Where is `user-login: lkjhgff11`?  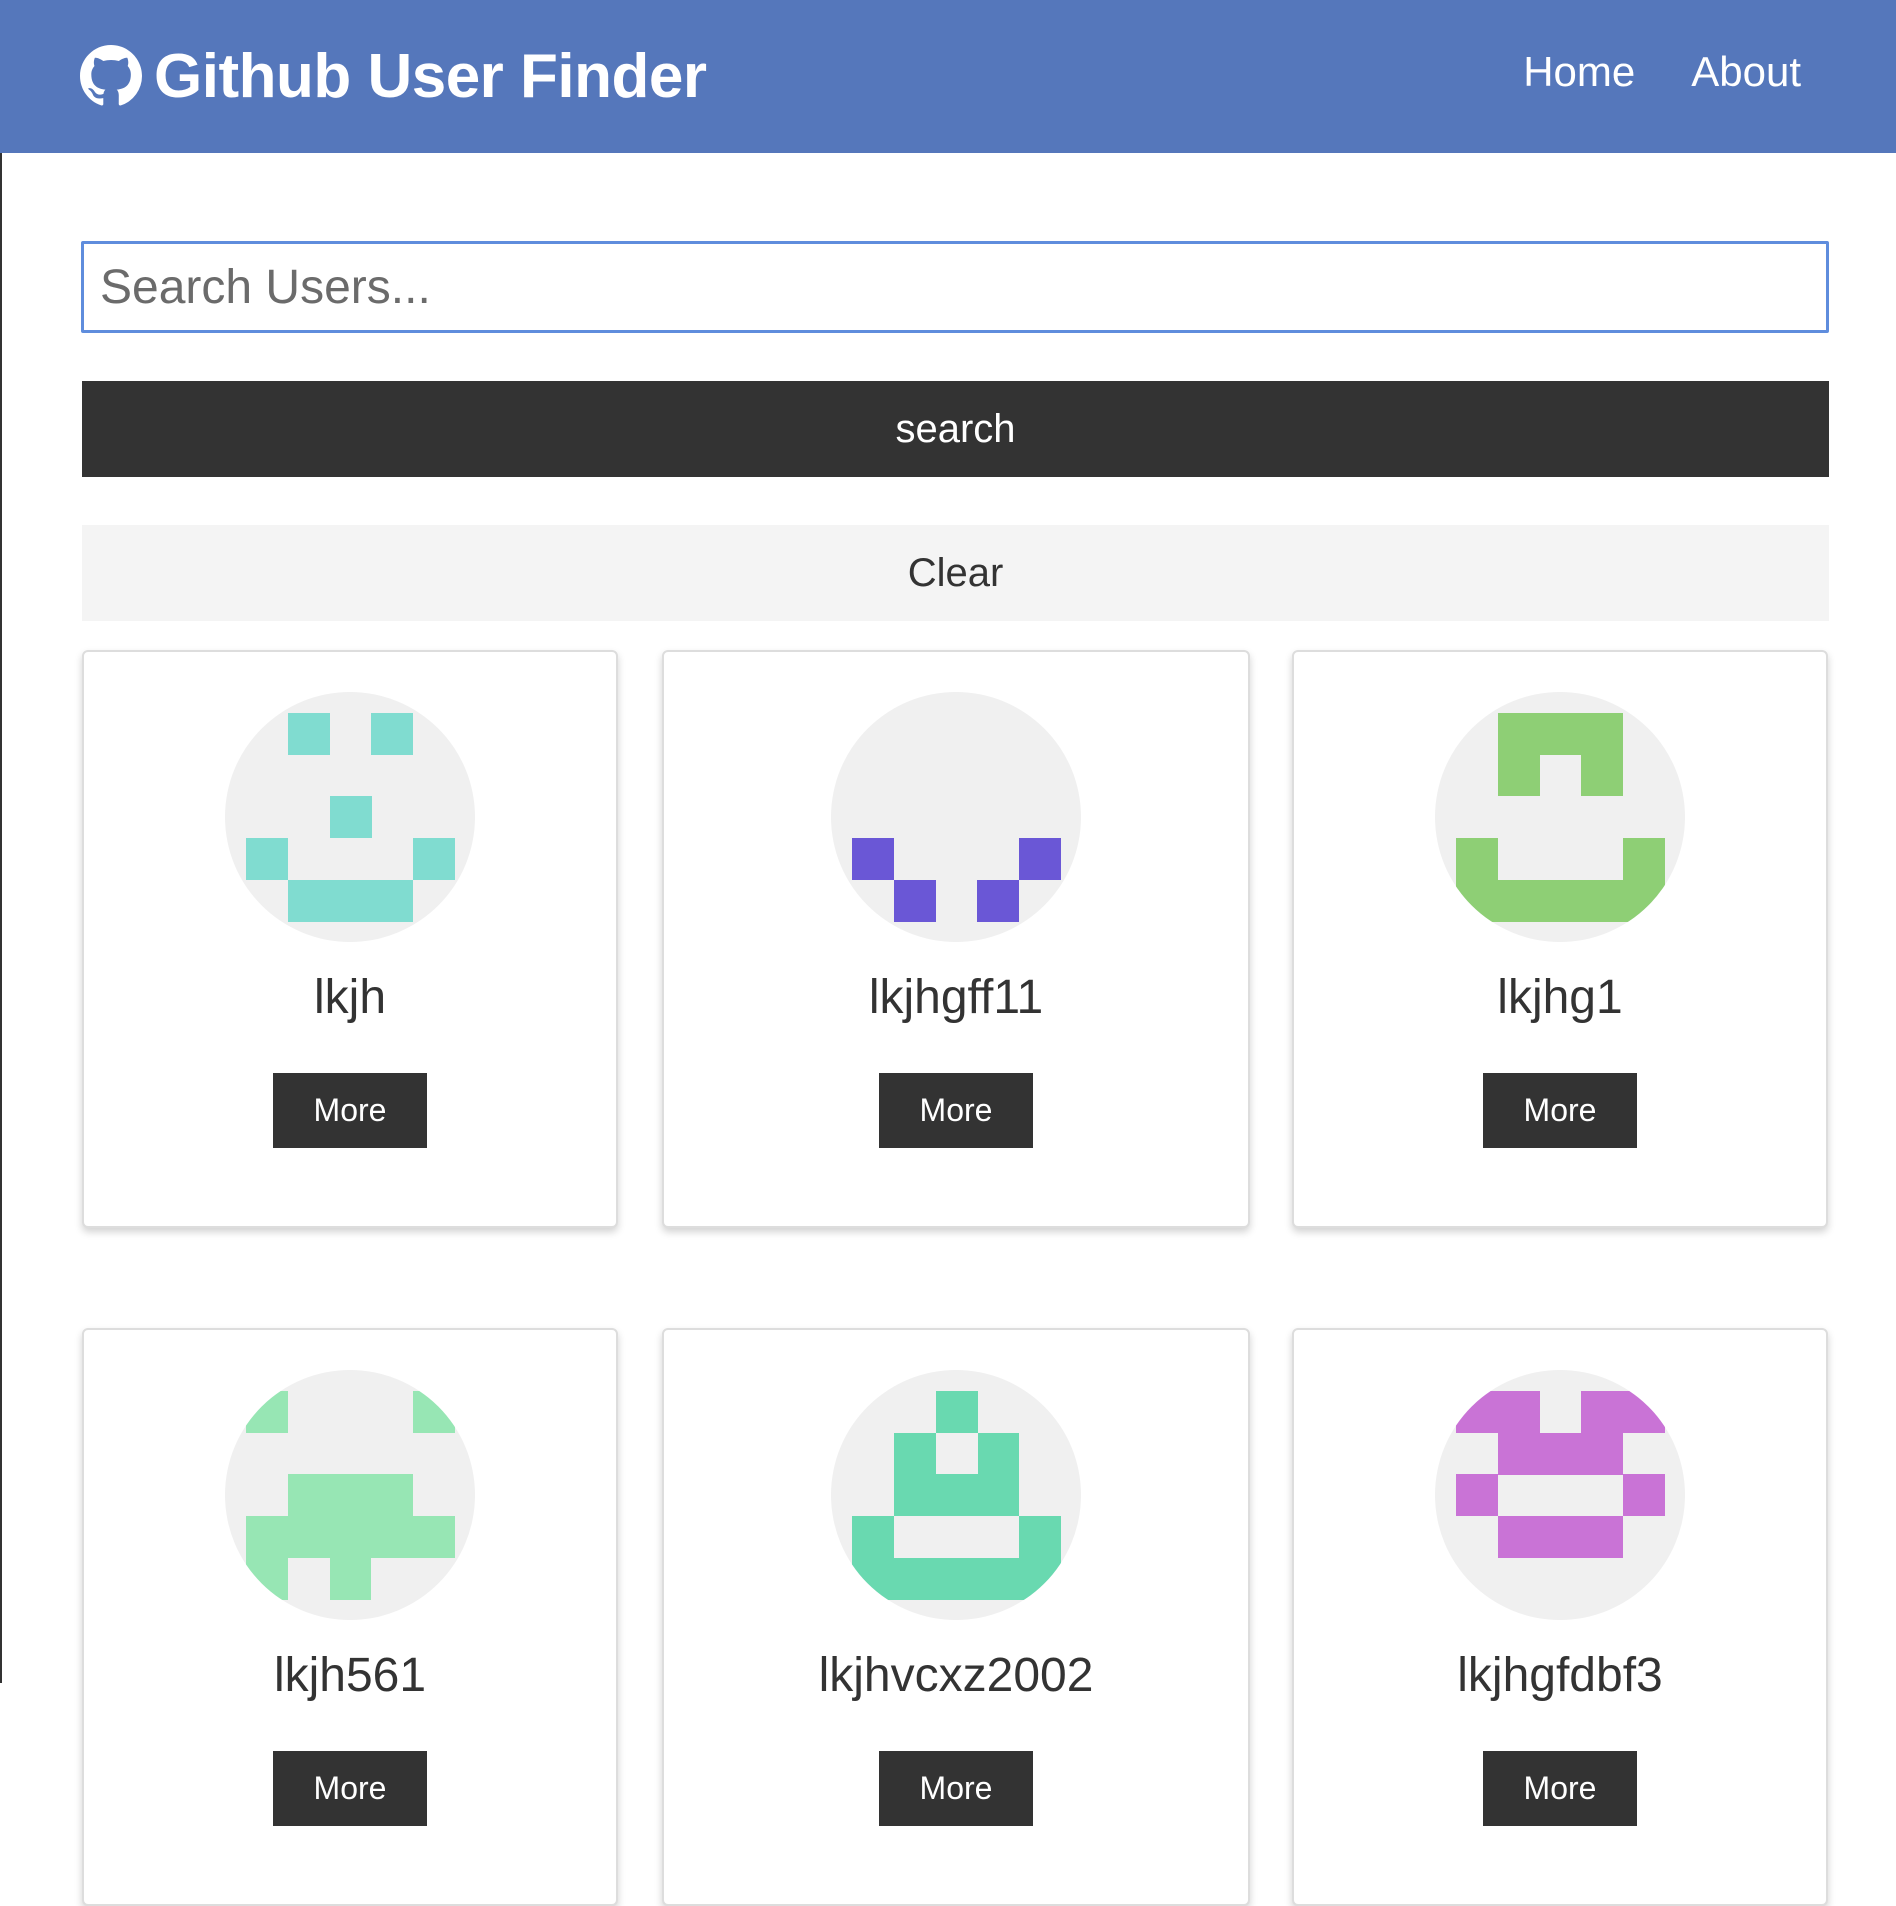
user-login: lkjhgff11 is located at coordinates (956, 997).